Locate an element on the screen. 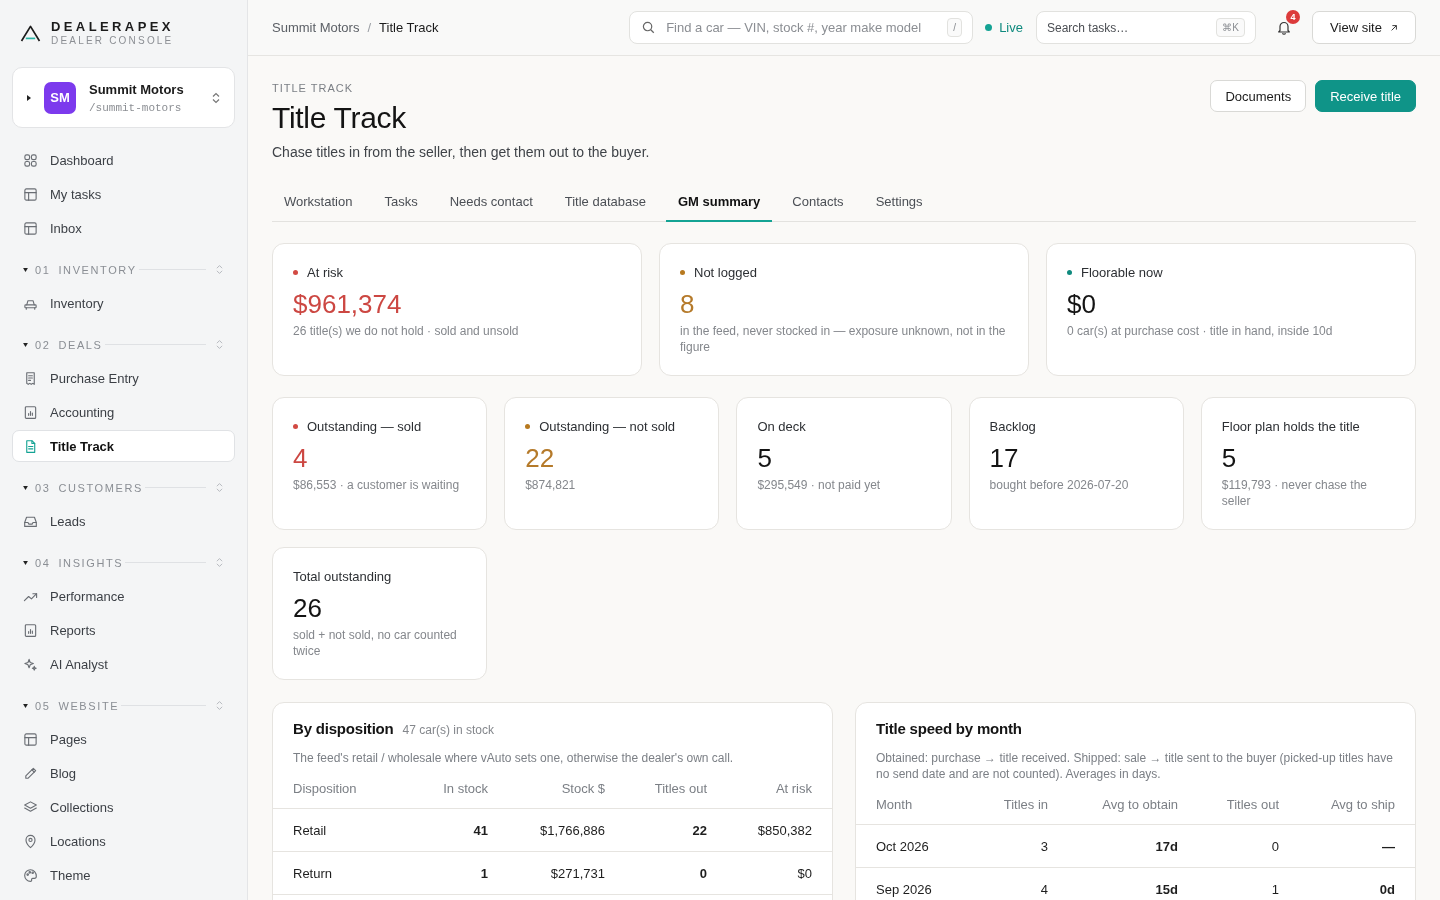  table-cell: 22 is located at coordinates (666, 830).